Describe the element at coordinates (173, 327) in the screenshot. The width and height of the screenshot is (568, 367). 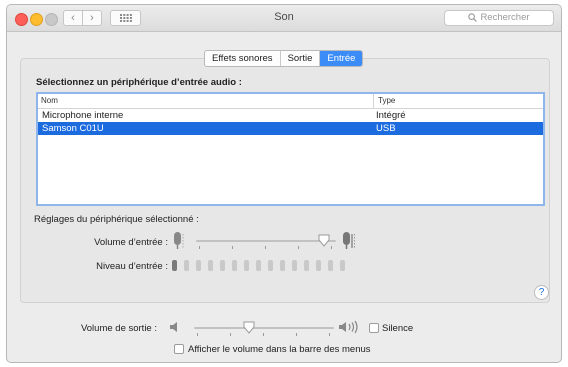
I see `speaker-low-icon` at that location.